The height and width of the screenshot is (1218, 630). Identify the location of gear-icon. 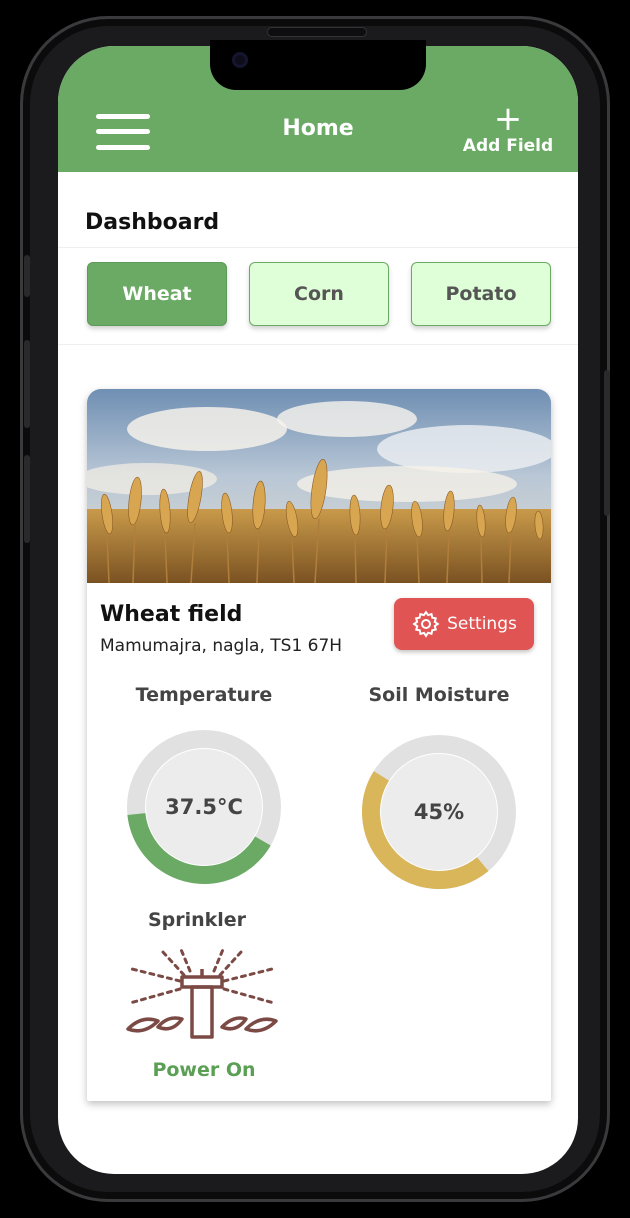
(426, 624).